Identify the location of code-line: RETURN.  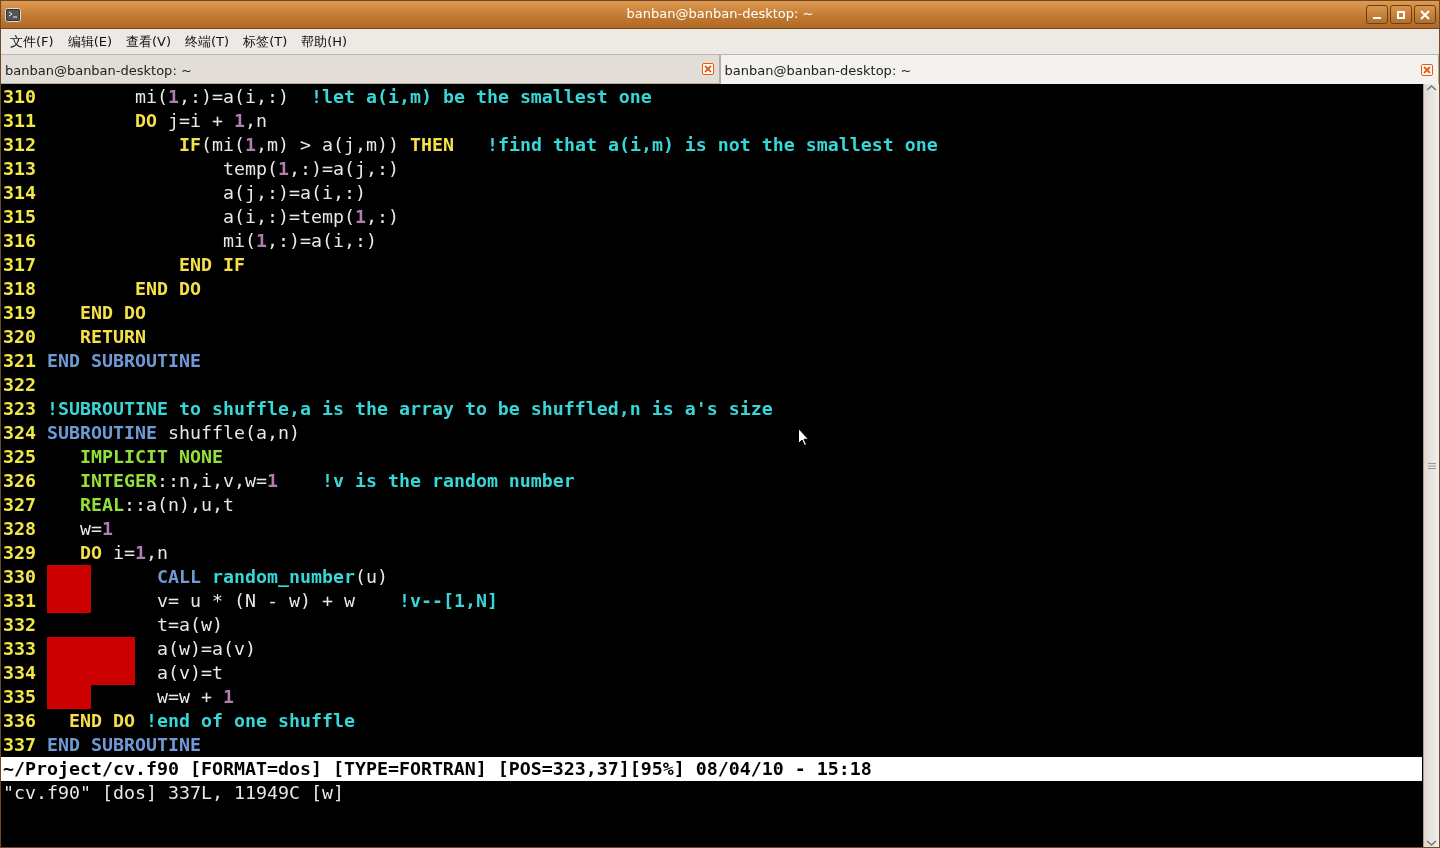
(112, 337).